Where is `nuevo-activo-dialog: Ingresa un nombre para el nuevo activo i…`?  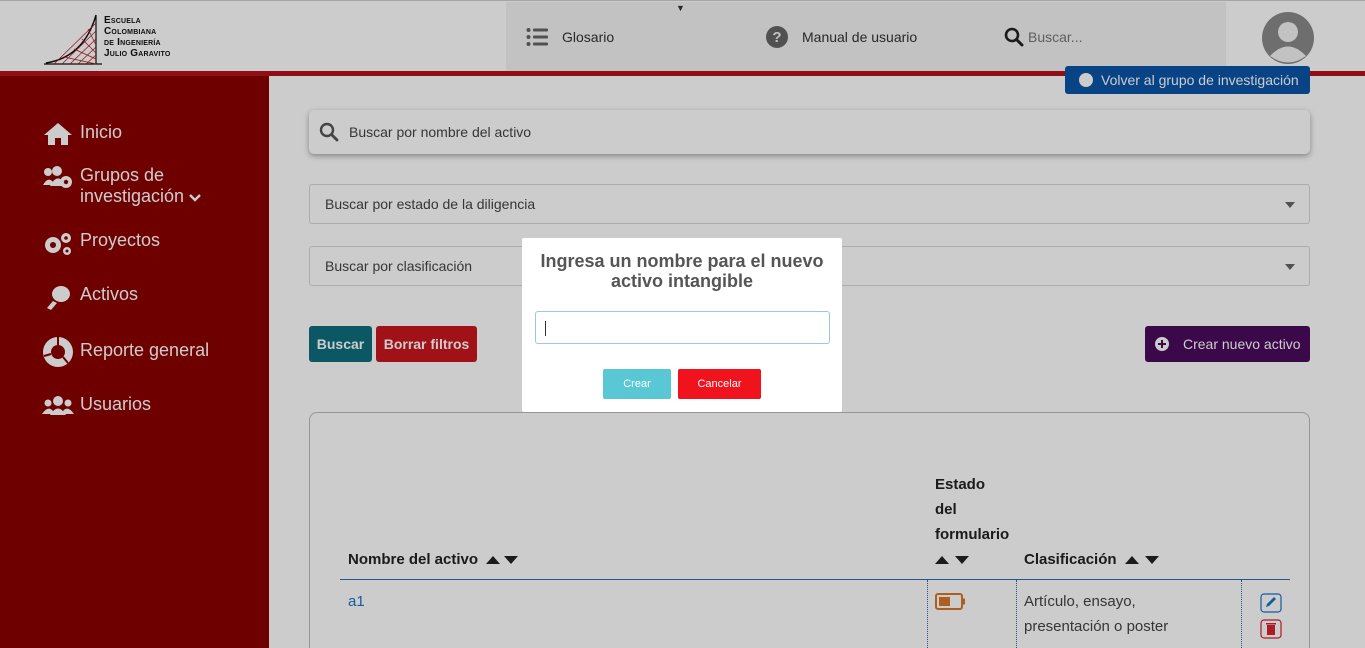
nuevo-activo-dialog: Ingresa un nombre para el nuevo activo i… is located at coordinates (682, 325).